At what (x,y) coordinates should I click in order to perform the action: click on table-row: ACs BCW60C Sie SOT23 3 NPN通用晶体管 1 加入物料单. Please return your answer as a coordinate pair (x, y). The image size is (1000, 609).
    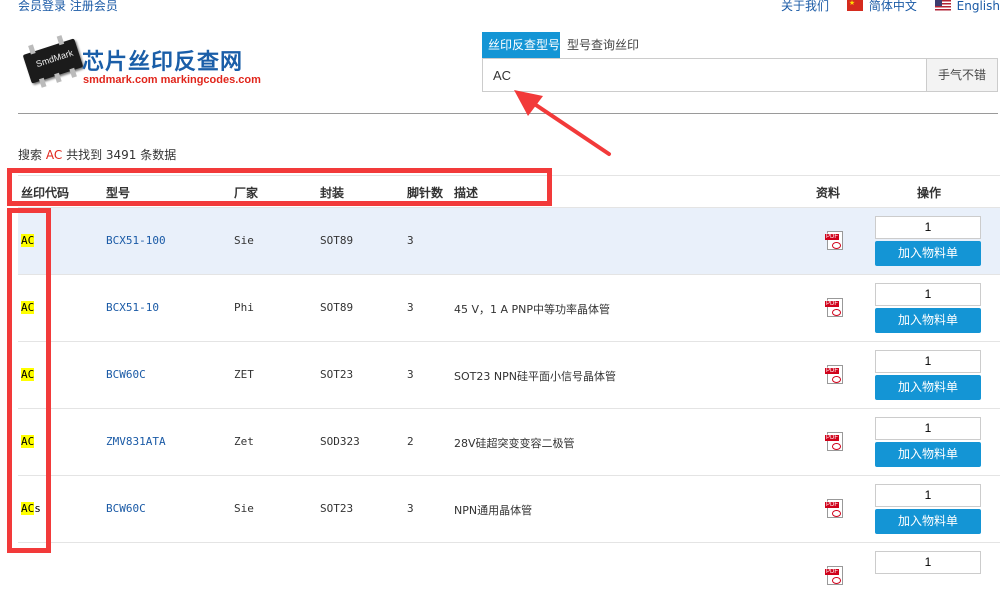
    Looking at the image, I should click on (509, 508).